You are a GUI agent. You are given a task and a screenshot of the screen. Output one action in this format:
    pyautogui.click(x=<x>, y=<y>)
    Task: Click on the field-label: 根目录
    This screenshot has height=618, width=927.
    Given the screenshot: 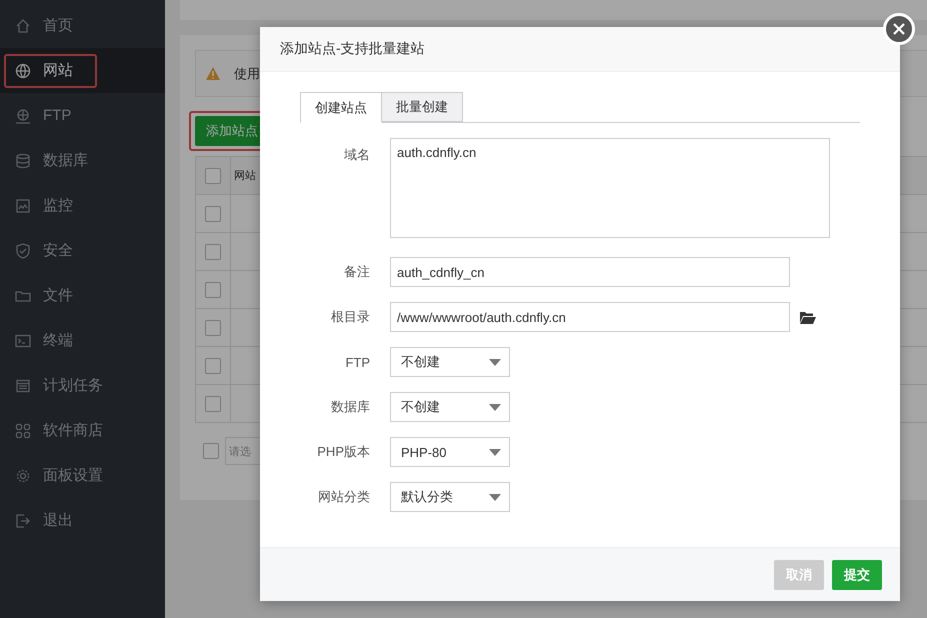 What is the action you would take?
    pyautogui.click(x=350, y=317)
    